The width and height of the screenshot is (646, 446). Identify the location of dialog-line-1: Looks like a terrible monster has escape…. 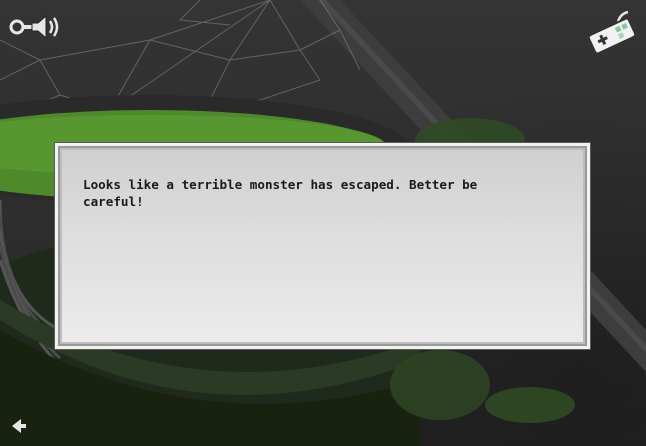
(280, 184).